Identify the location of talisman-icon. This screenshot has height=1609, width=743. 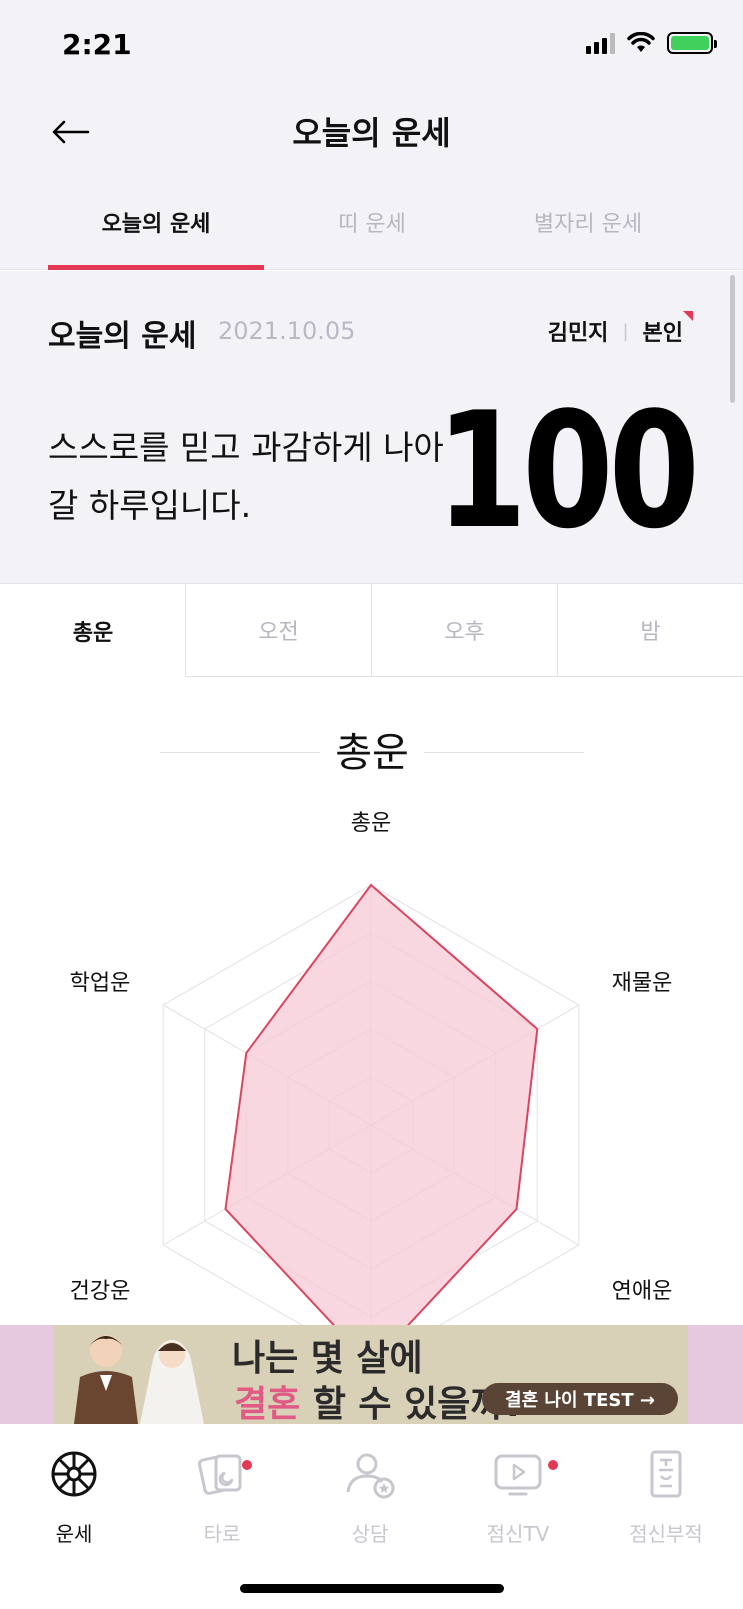
(666, 1474).